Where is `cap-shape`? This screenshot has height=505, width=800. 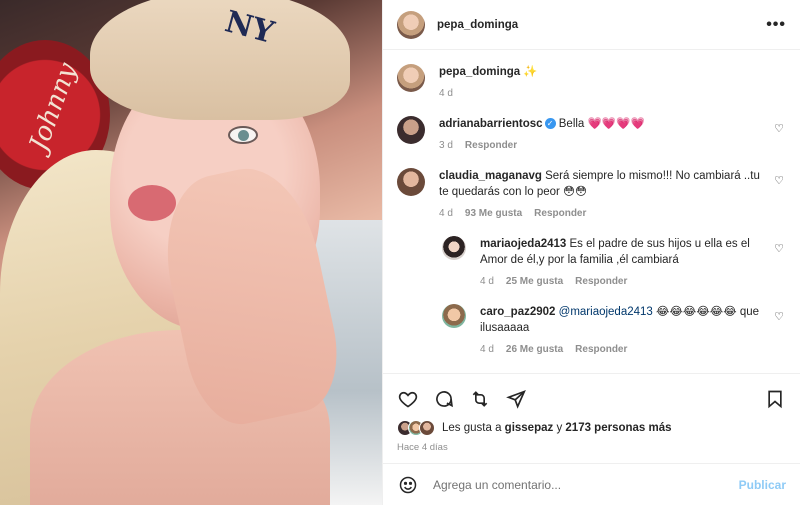 cap-shape is located at coordinates (220, 60).